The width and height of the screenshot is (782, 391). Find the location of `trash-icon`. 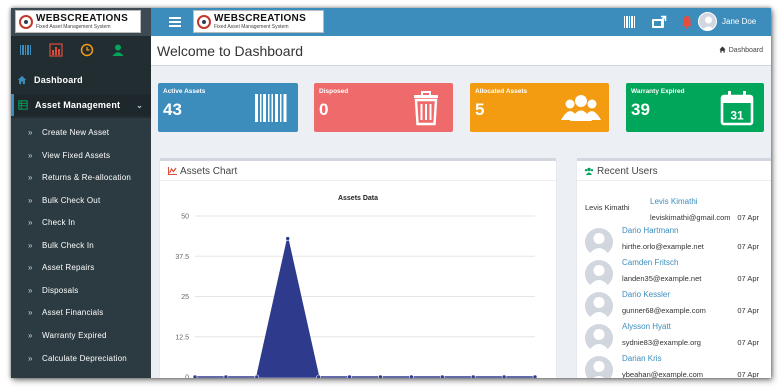

trash-icon is located at coordinates (426, 108).